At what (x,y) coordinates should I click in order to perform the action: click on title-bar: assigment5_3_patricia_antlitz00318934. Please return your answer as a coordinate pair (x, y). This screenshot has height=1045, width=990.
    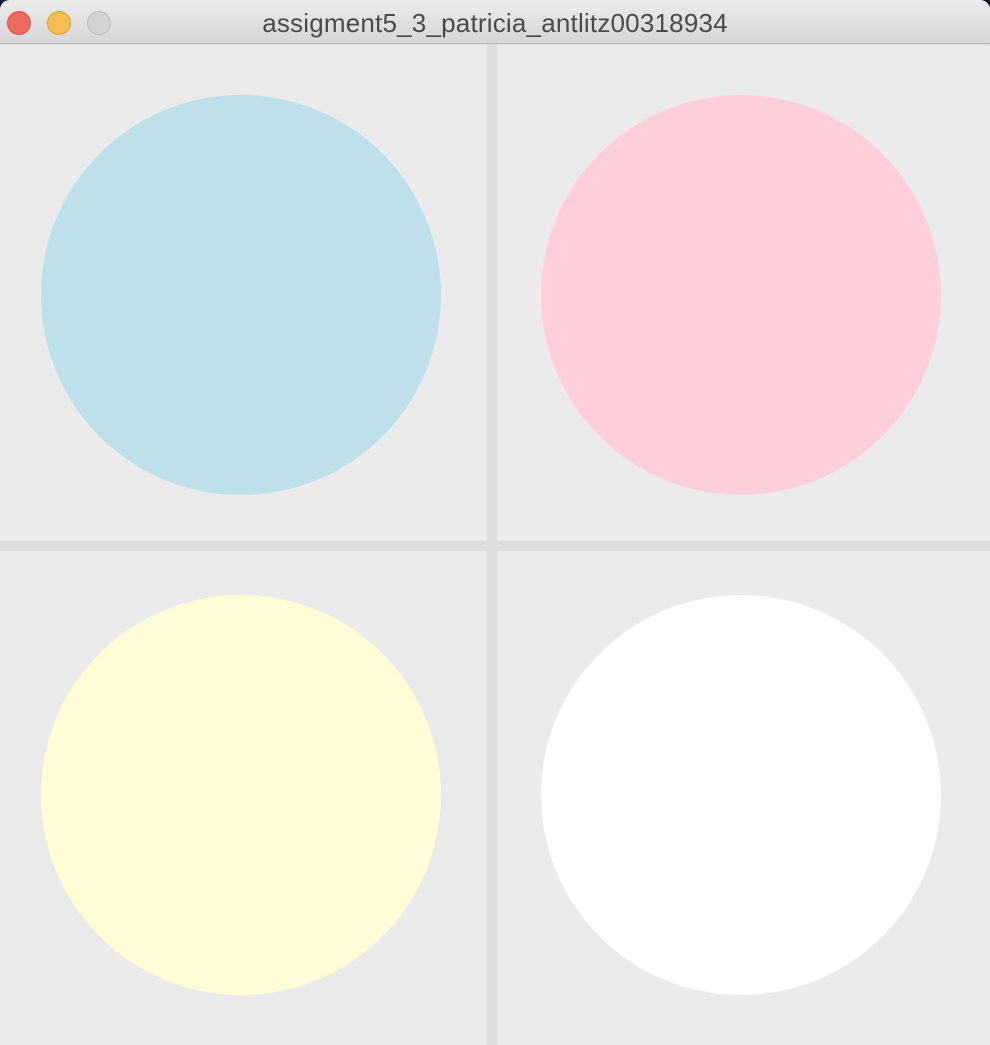
    Looking at the image, I should click on (495, 22).